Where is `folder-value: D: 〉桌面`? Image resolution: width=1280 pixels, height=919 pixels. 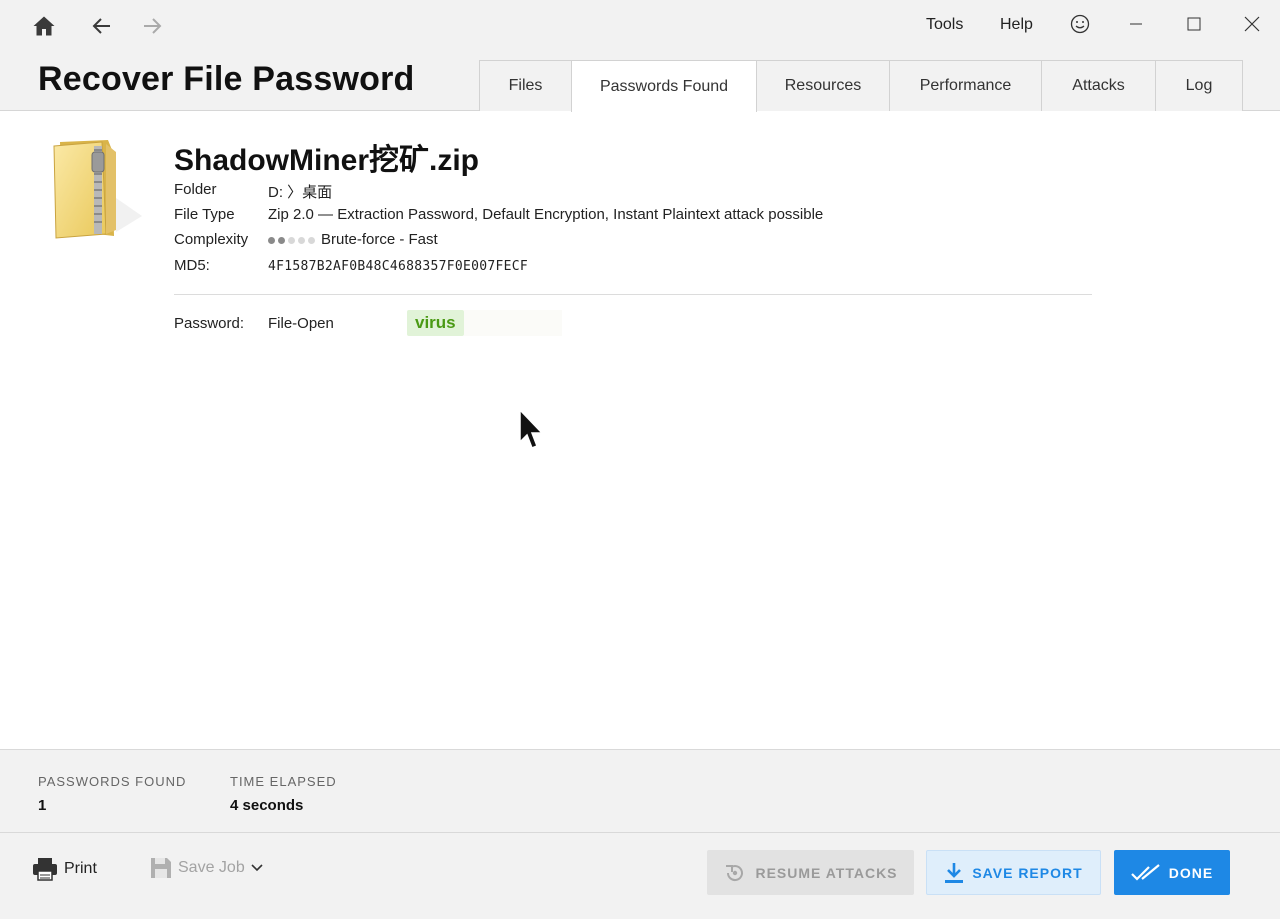
folder-value: D: 〉桌面 is located at coordinates (300, 192).